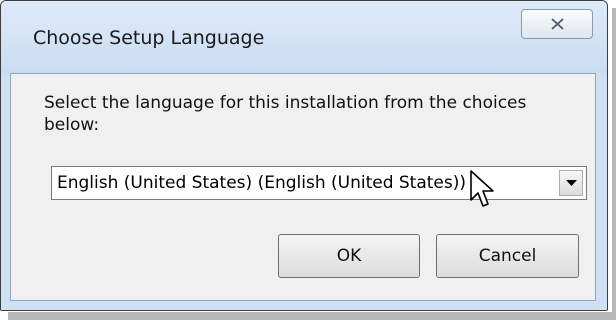 The image size is (616, 320). What do you see at coordinates (149, 38) in the screenshot?
I see `dialog-title: Choose Setup Language` at bounding box center [149, 38].